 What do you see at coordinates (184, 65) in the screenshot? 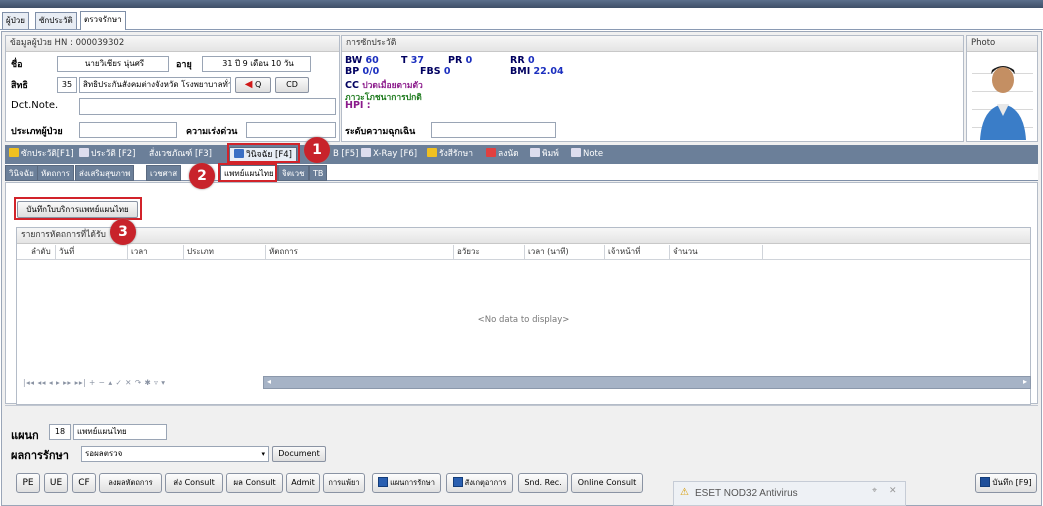
I see `age-label: อายุ` at bounding box center [184, 65].